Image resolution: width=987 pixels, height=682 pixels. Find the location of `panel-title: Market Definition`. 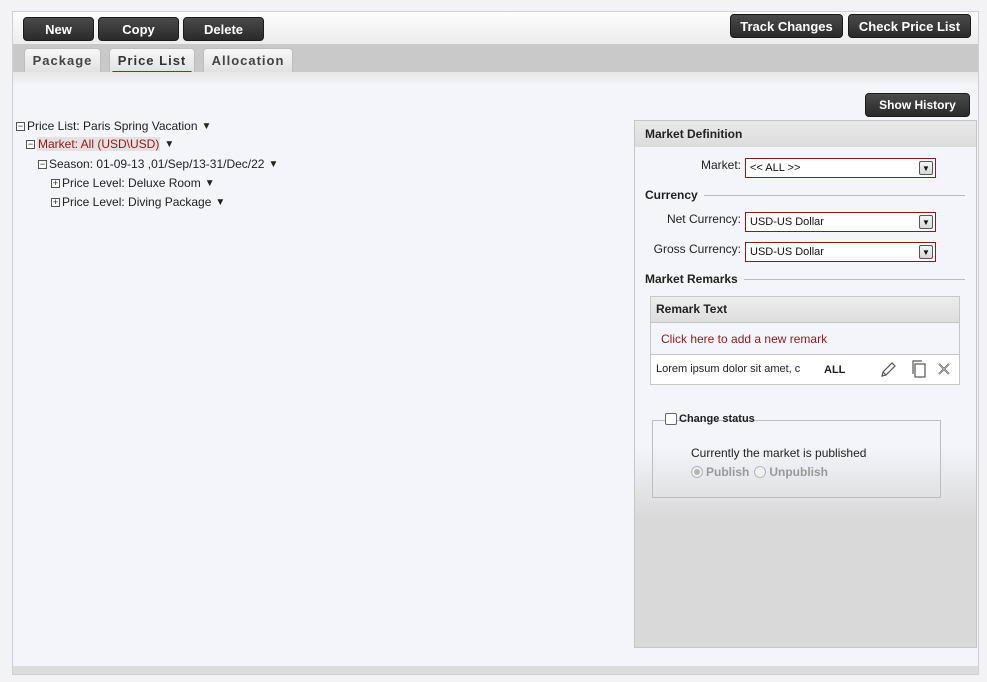

panel-title: Market Definition is located at coordinates (805, 134).